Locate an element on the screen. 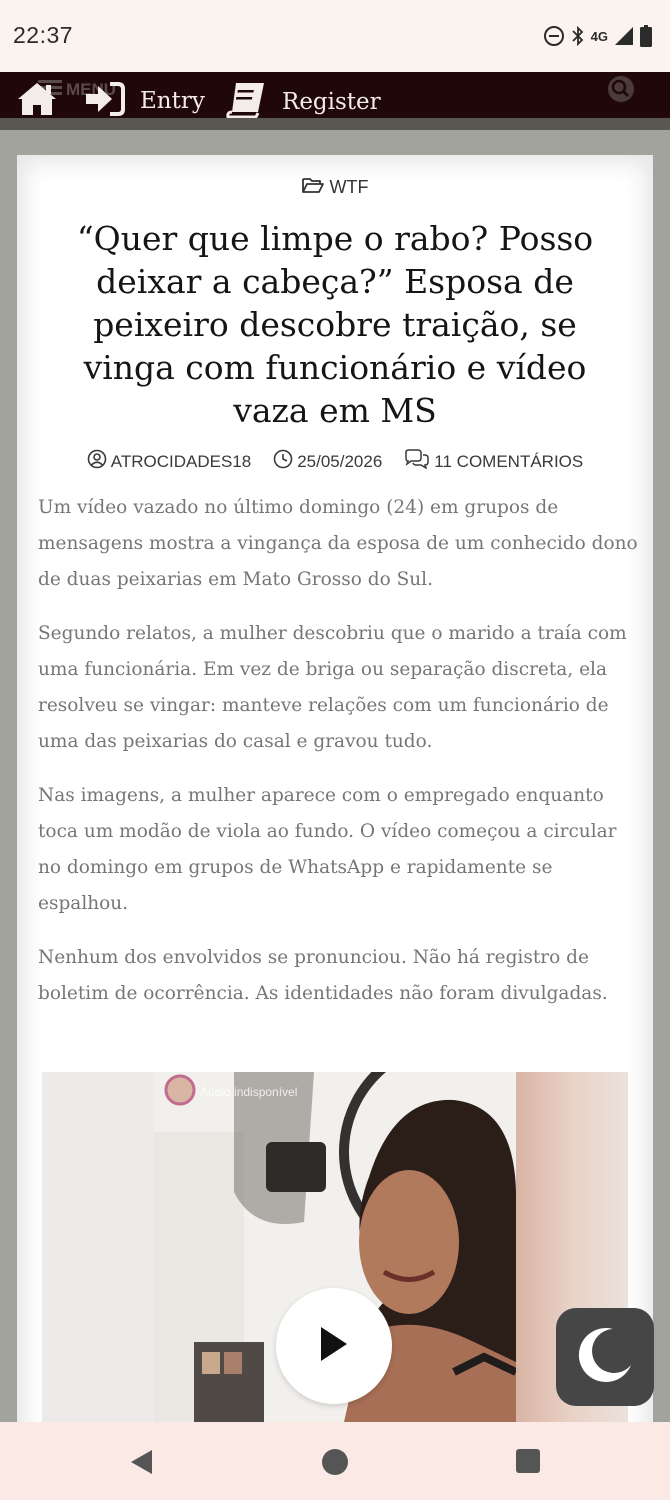 The image size is (670, 1500). home-button is located at coordinates (37, 101).